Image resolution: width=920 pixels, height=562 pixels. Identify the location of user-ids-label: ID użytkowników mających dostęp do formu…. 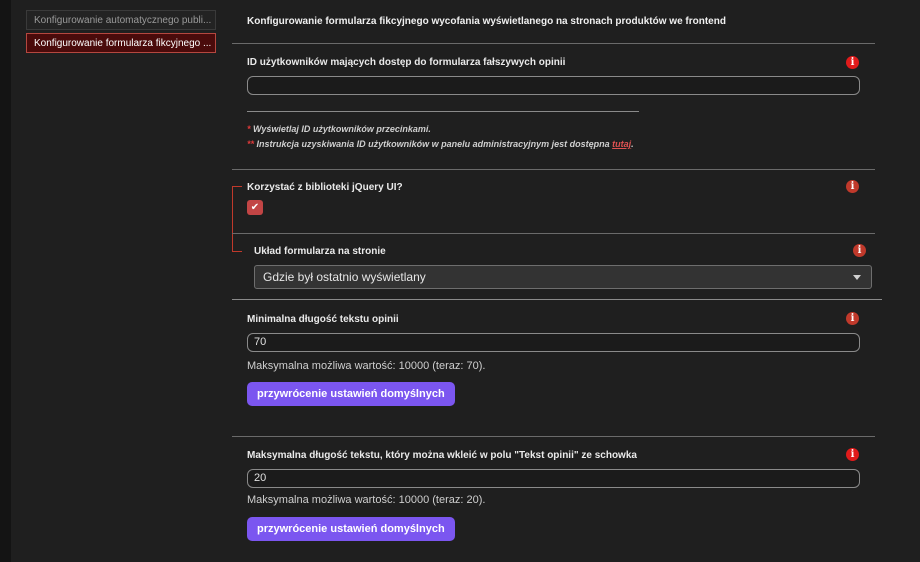
(406, 62).